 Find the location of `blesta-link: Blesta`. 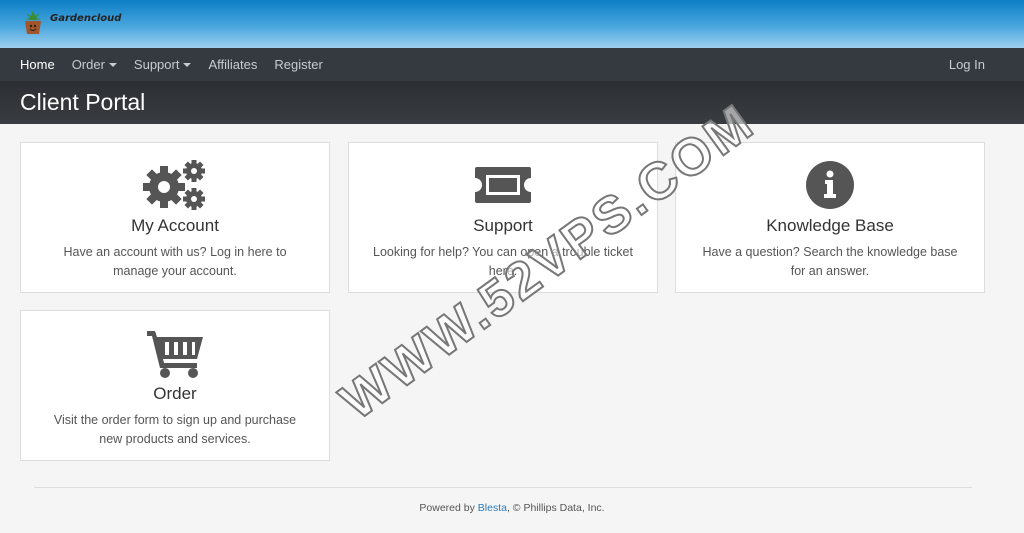

blesta-link: Blesta is located at coordinates (492, 508).